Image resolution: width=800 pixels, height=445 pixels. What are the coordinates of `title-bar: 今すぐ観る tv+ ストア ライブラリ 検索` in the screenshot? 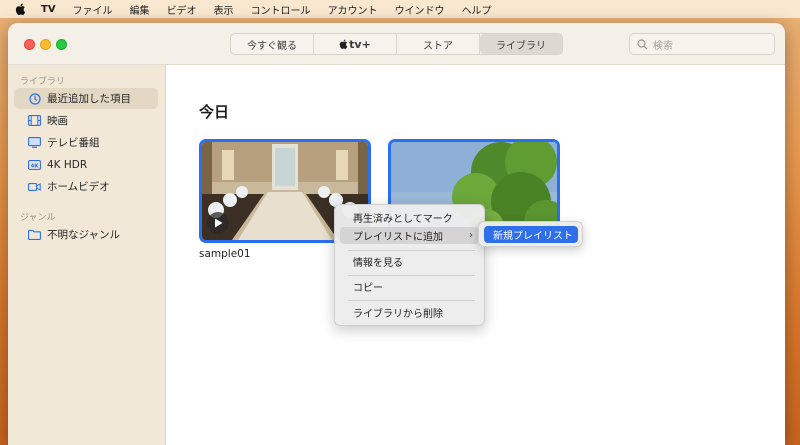 It's located at (396, 44).